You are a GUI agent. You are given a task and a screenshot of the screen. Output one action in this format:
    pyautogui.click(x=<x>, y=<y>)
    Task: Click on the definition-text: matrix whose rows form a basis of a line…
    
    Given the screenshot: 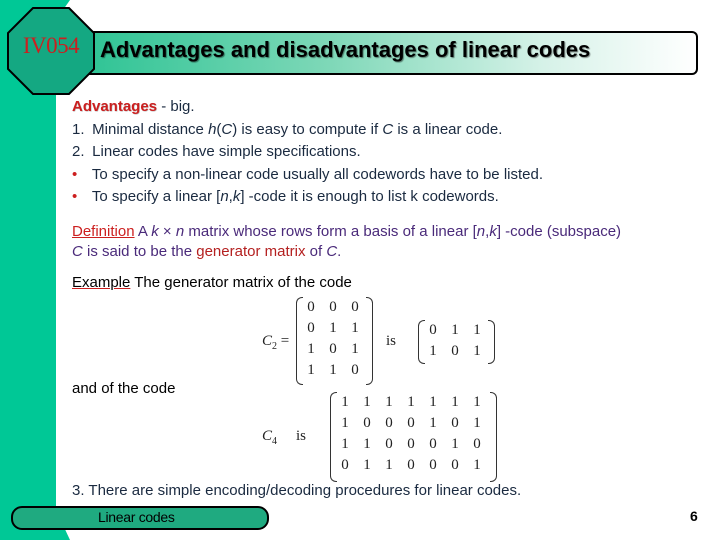 What is the action you would take?
    pyautogui.click(x=330, y=231)
    